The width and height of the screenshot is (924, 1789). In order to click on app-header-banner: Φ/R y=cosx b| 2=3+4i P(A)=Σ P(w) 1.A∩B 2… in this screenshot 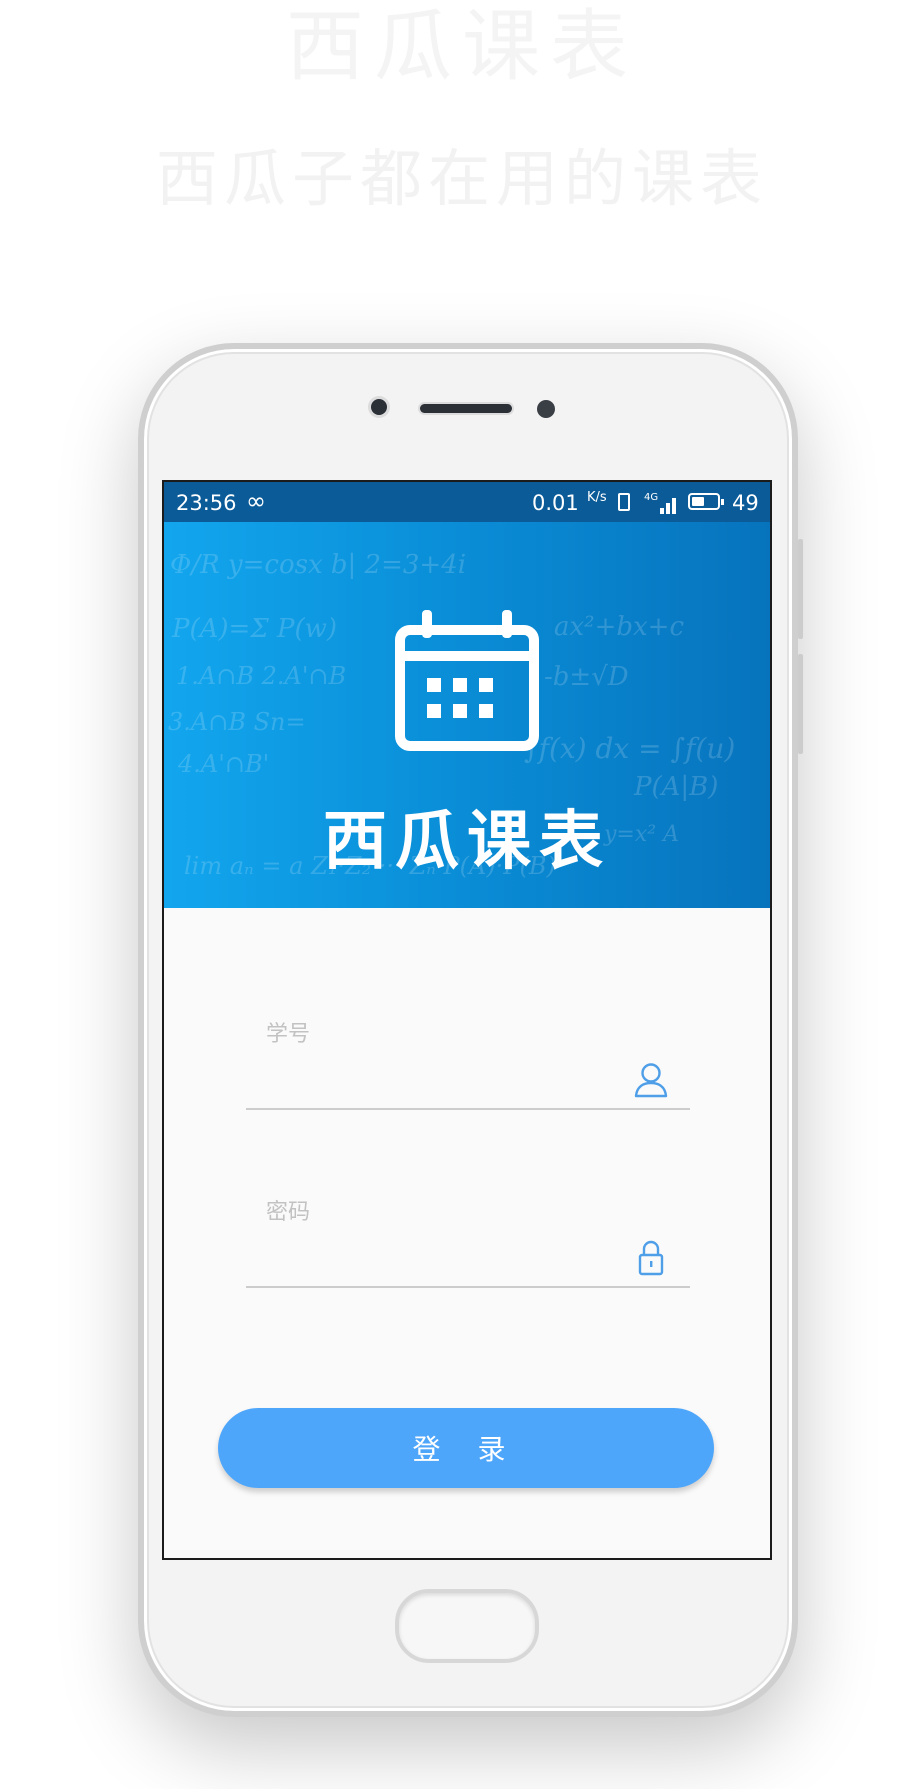, I will do `click(467, 715)`.